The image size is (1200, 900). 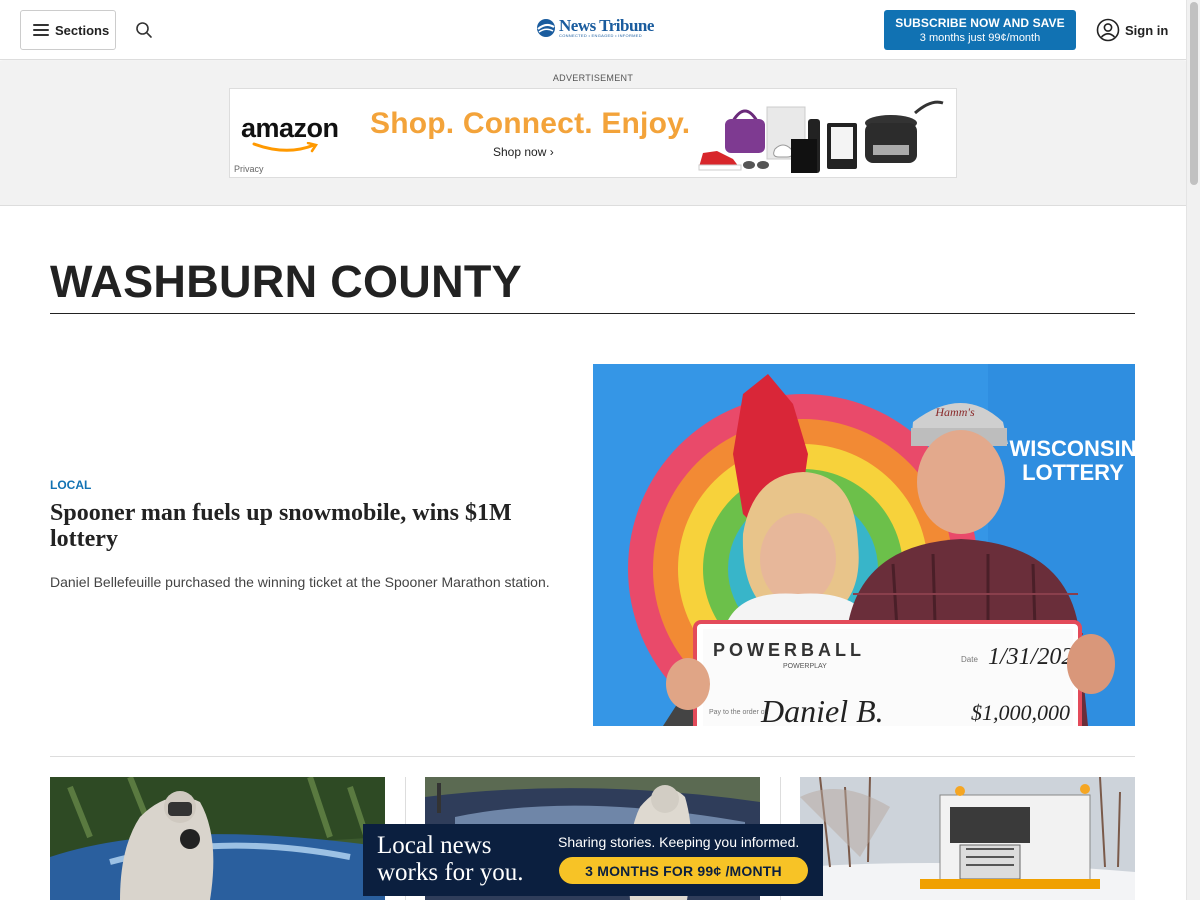 What do you see at coordinates (70, 485) in the screenshot?
I see `lead-story-category: LOCAL` at bounding box center [70, 485].